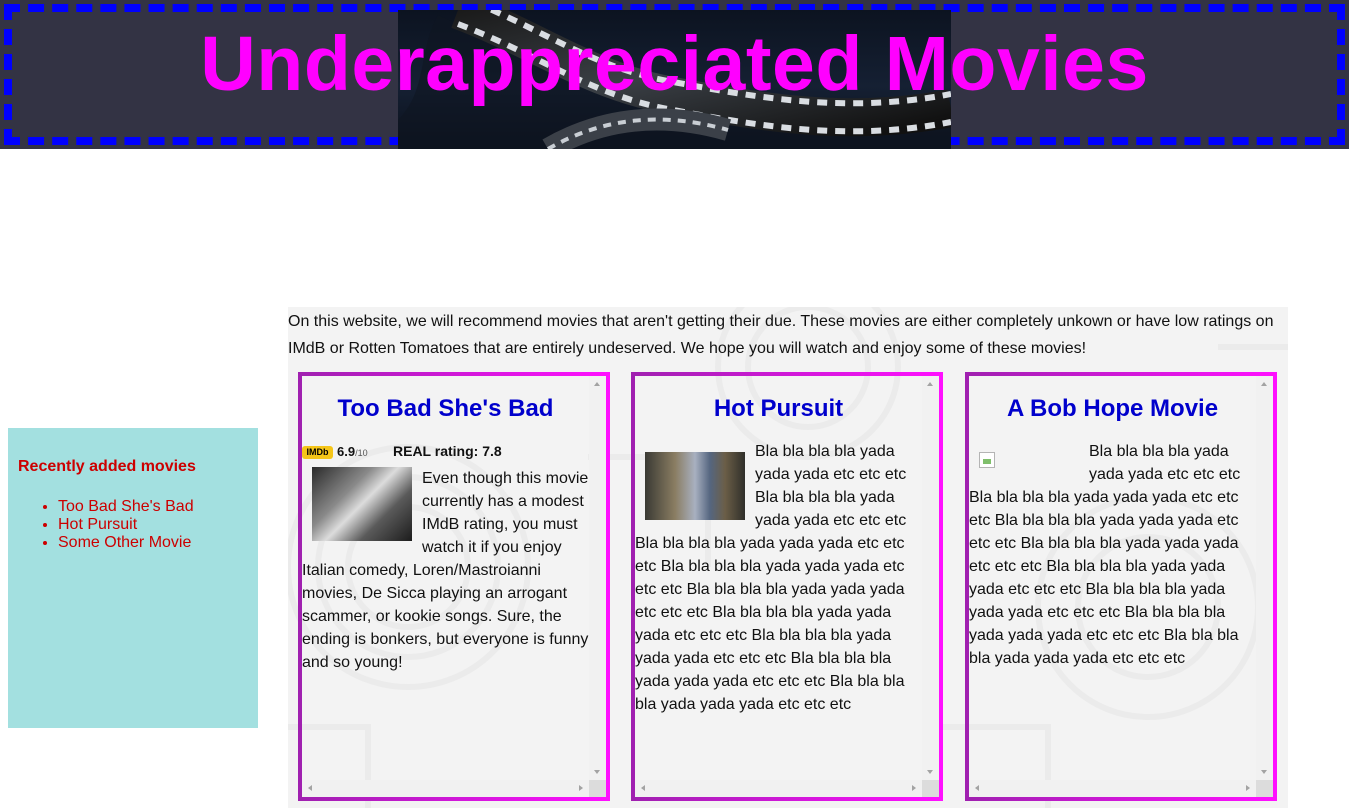 The width and height of the screenshot is (1349, 808). I want to click on imdb-score-value: 6.9, so click(346, 451).